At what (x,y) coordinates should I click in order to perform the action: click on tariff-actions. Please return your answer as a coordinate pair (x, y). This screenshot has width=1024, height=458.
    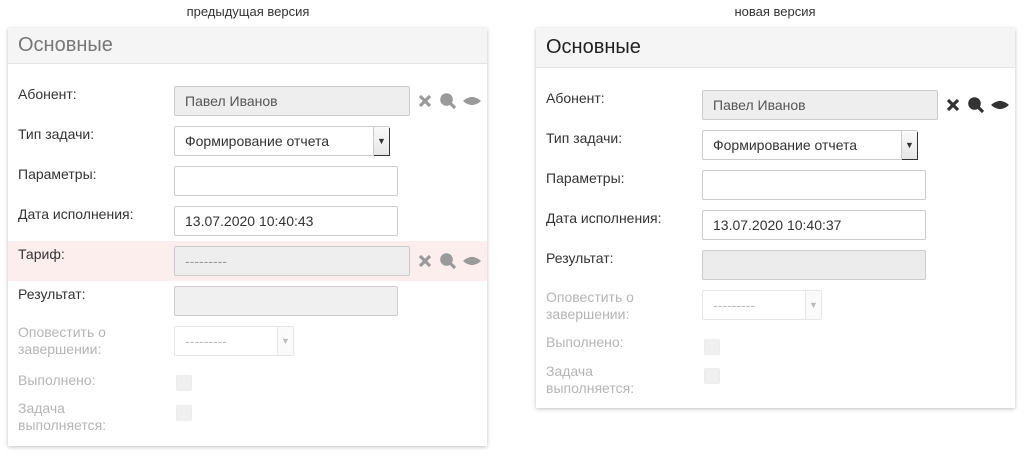
    Looking at the image, I should click on (448, 261).